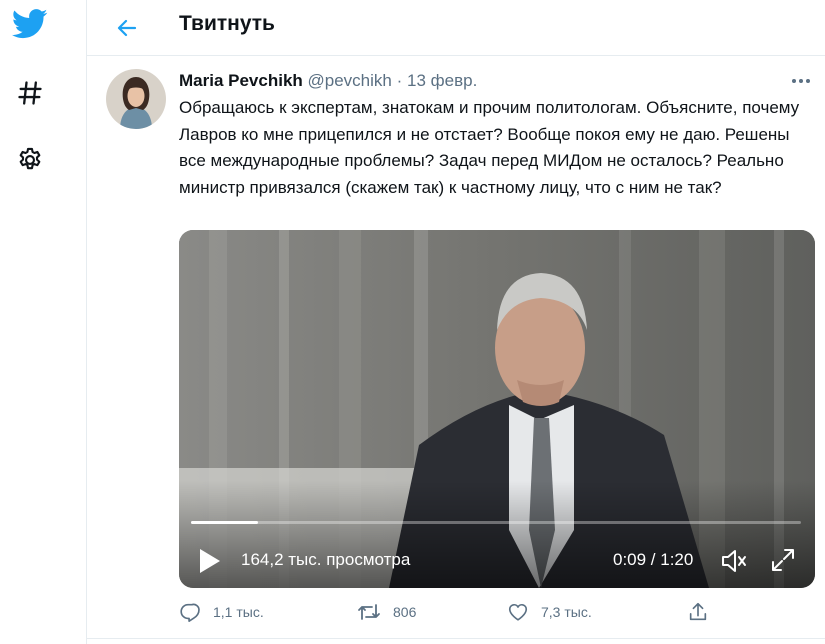 Image resolution: width=825 pixels, height=644 pixels. What do you see at coordinates (456, 28) in the screenshot?
I see `page-header: Твитнуть` at bounding box center [456, 28].